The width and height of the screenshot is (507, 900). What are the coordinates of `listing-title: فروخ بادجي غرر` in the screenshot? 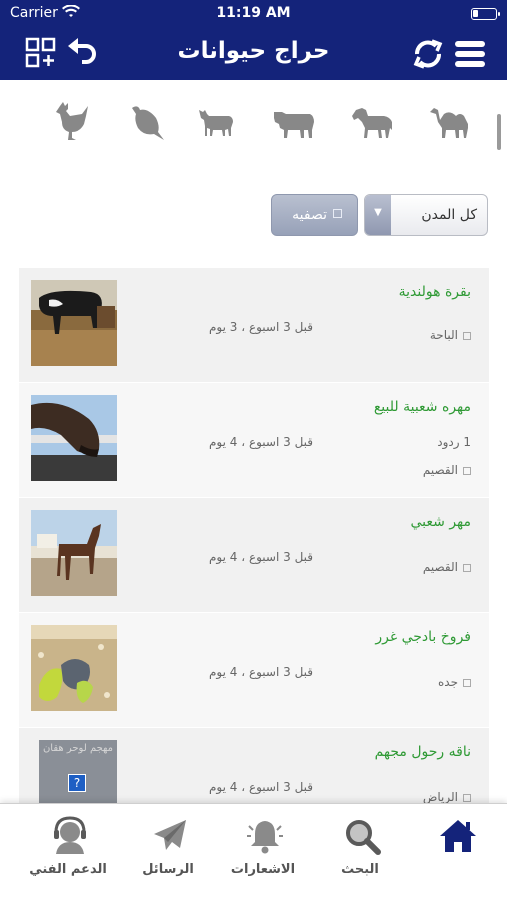 It's located at (423, 637).